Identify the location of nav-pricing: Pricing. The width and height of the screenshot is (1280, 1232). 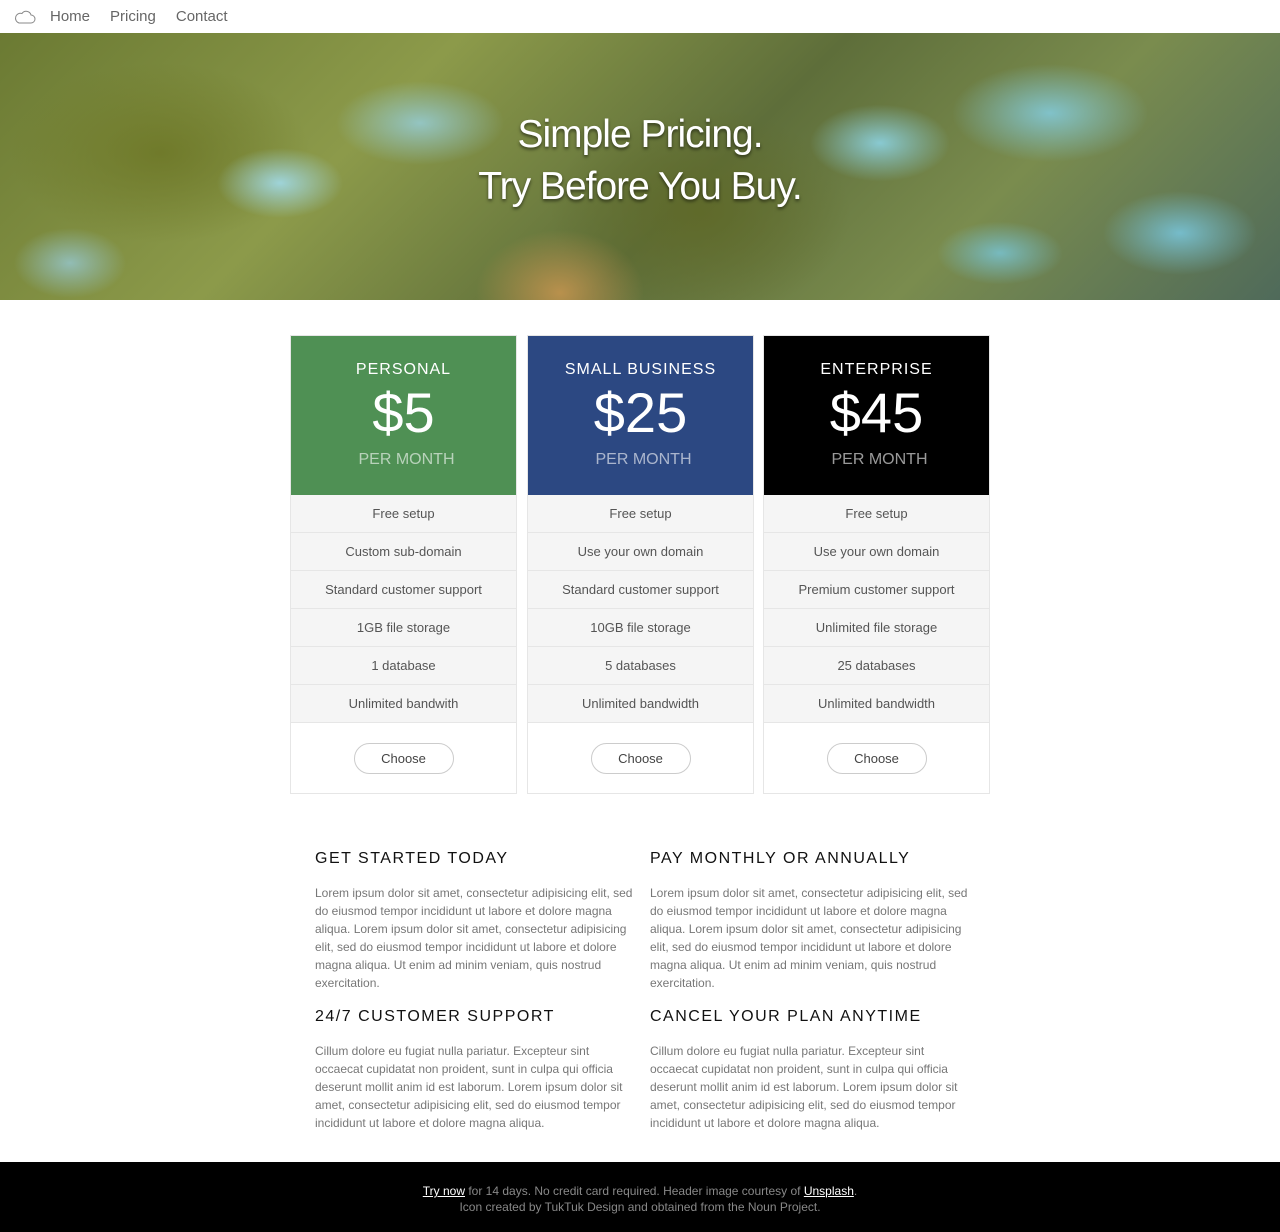
(133, 16).